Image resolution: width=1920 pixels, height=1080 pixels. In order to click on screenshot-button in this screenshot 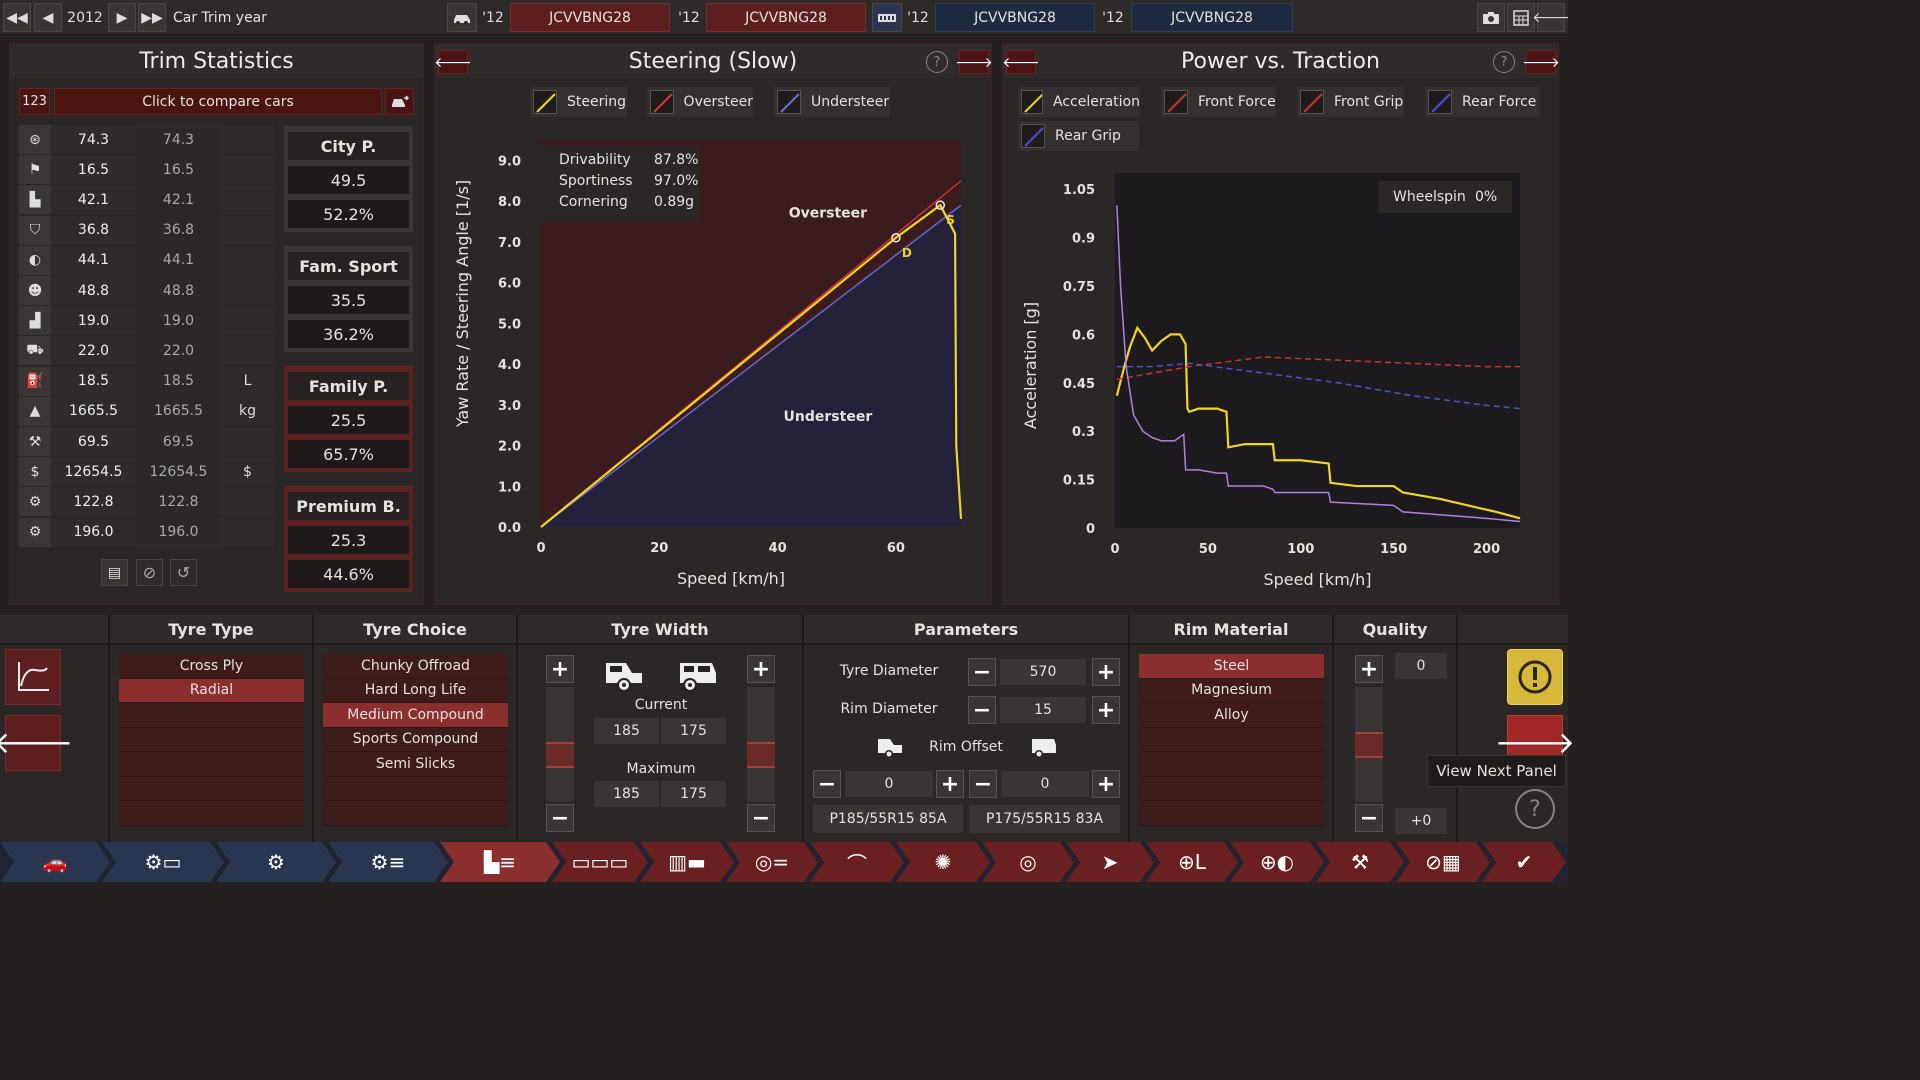, I will do `click(1491, 17)`.